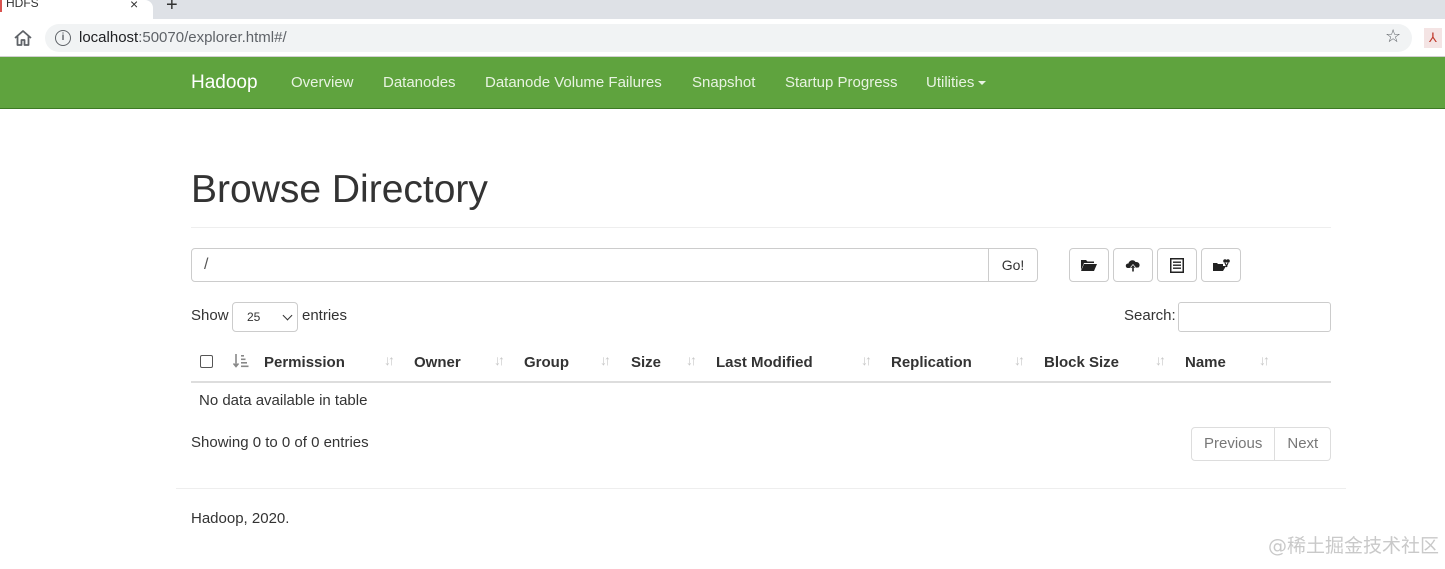 This screenshot has height=569, width=1445. I want to click on nav-snapshot: Snapshot, so click(723, 82).